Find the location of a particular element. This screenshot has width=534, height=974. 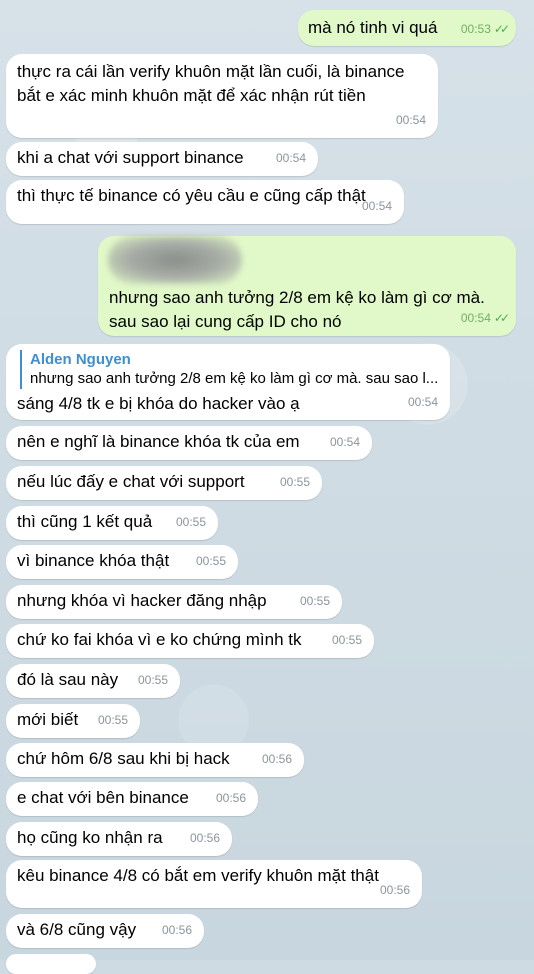

message-bubble: mà nó tinh vi quá 00:53 ✓✓ is located at coordinates (407, 28).